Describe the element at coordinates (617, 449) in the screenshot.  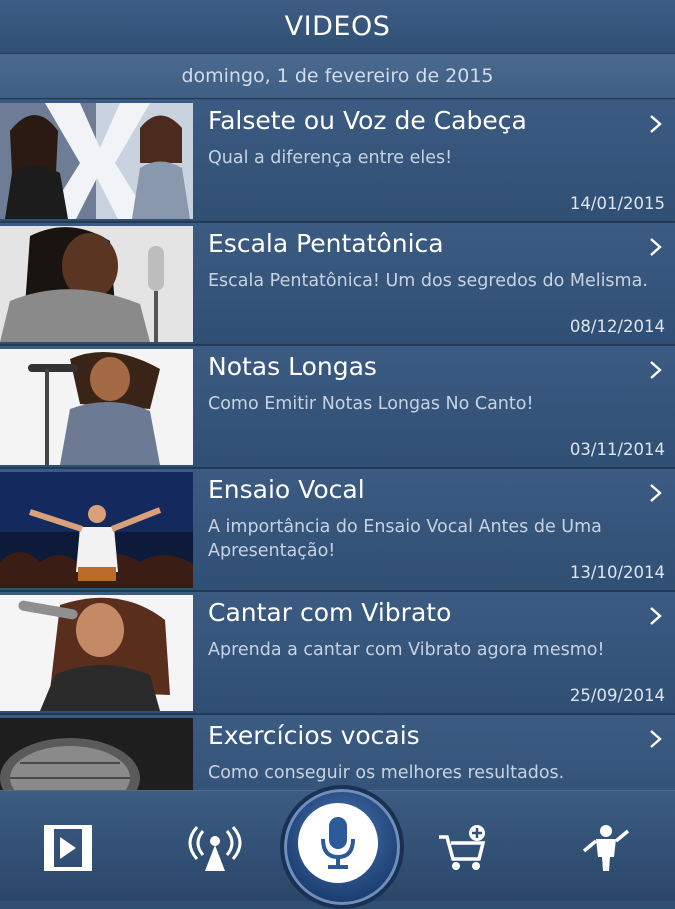
I see `video-date: 03/11/2014` at that location.